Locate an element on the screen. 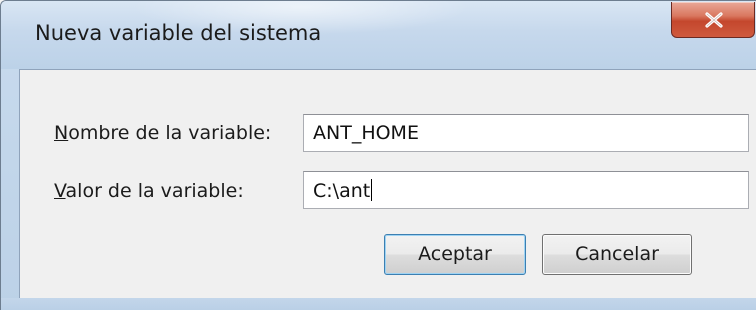  window-frame-bottom is located at coordinates (378, 304).